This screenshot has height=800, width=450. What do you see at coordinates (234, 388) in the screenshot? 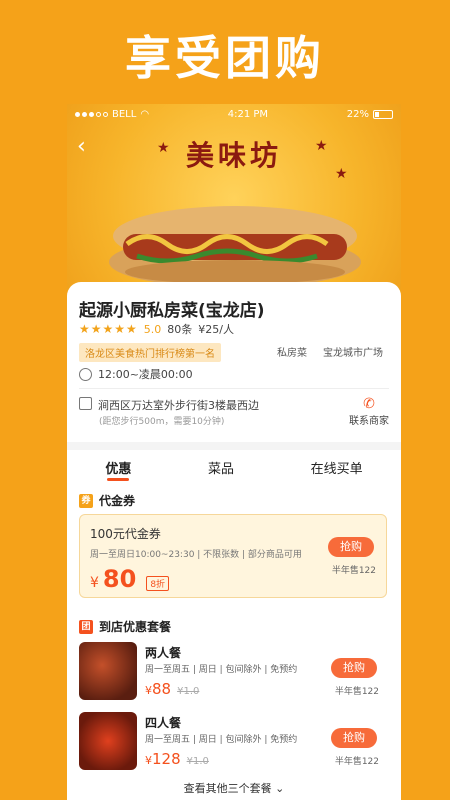
I see `divider` at bounding box center [234, 388].